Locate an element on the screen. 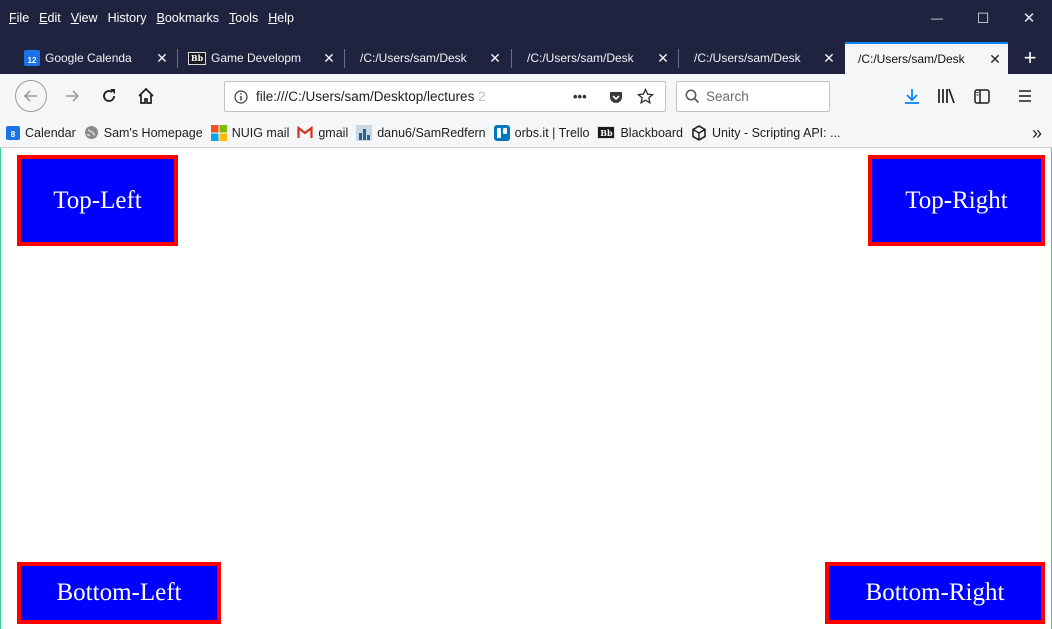  download-icon is located at coordinates (912, 96).